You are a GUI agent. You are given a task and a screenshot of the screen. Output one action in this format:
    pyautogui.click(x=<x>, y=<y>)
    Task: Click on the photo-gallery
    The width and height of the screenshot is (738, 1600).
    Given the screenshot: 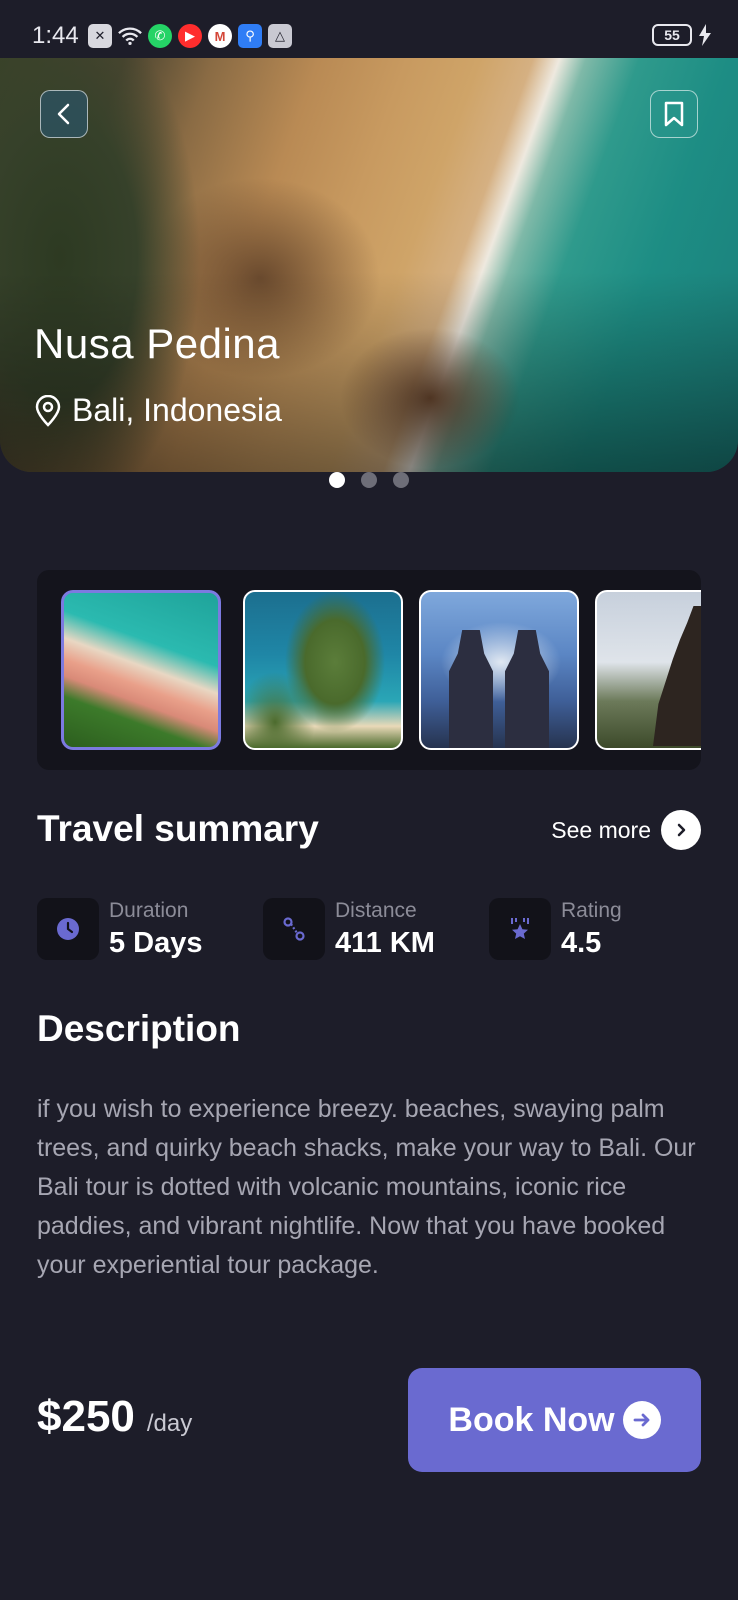 What is the action you would take?
    pyautogui.click(x=369, y=670)
    